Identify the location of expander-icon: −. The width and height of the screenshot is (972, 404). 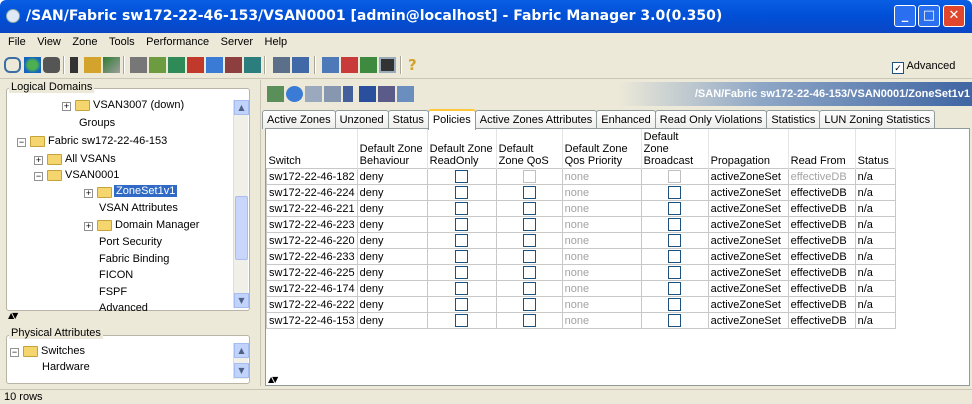
(14, 352).